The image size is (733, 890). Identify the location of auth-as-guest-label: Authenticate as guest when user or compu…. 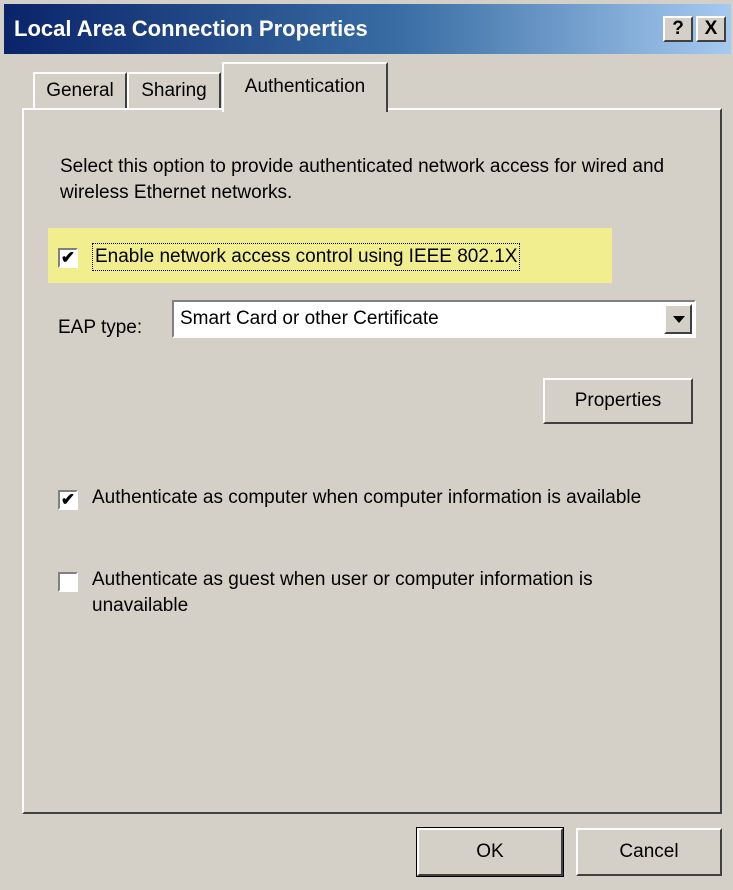
(377, 593).